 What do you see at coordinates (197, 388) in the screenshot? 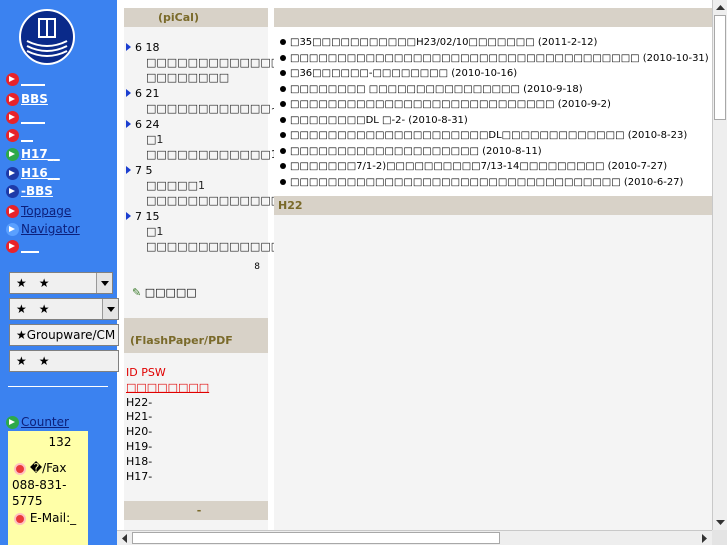
I see `red-link: □□□□□□□□` at bounding box center [197, 388].